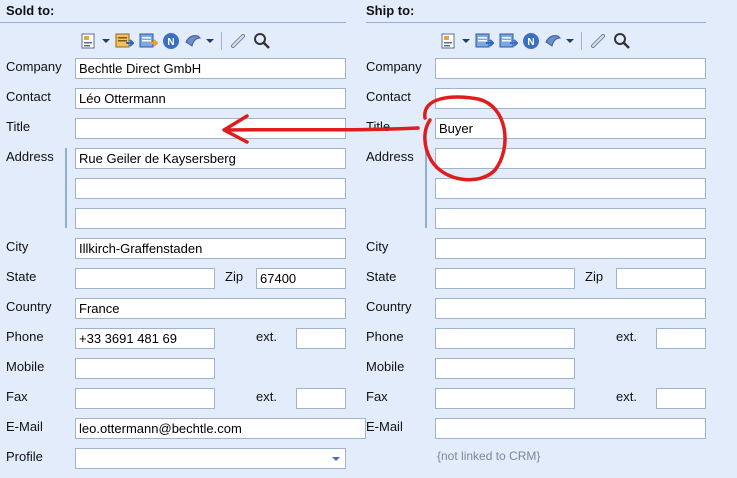 Image resolution: width=737 pixels, height=478 pixels. What do you see at coordinates (210, 308) in the screenshot?
I see `country-field: France` at bounding box center [210, 308].